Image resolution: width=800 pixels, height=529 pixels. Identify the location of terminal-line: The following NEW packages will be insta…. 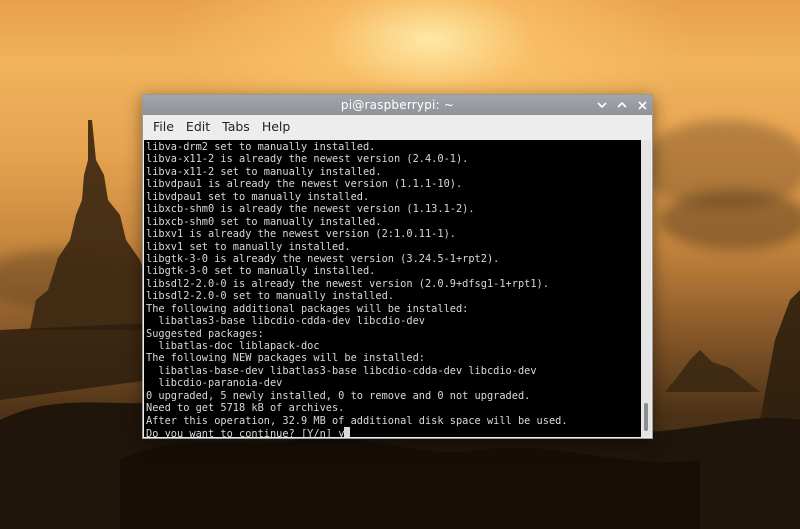
(285, 358).